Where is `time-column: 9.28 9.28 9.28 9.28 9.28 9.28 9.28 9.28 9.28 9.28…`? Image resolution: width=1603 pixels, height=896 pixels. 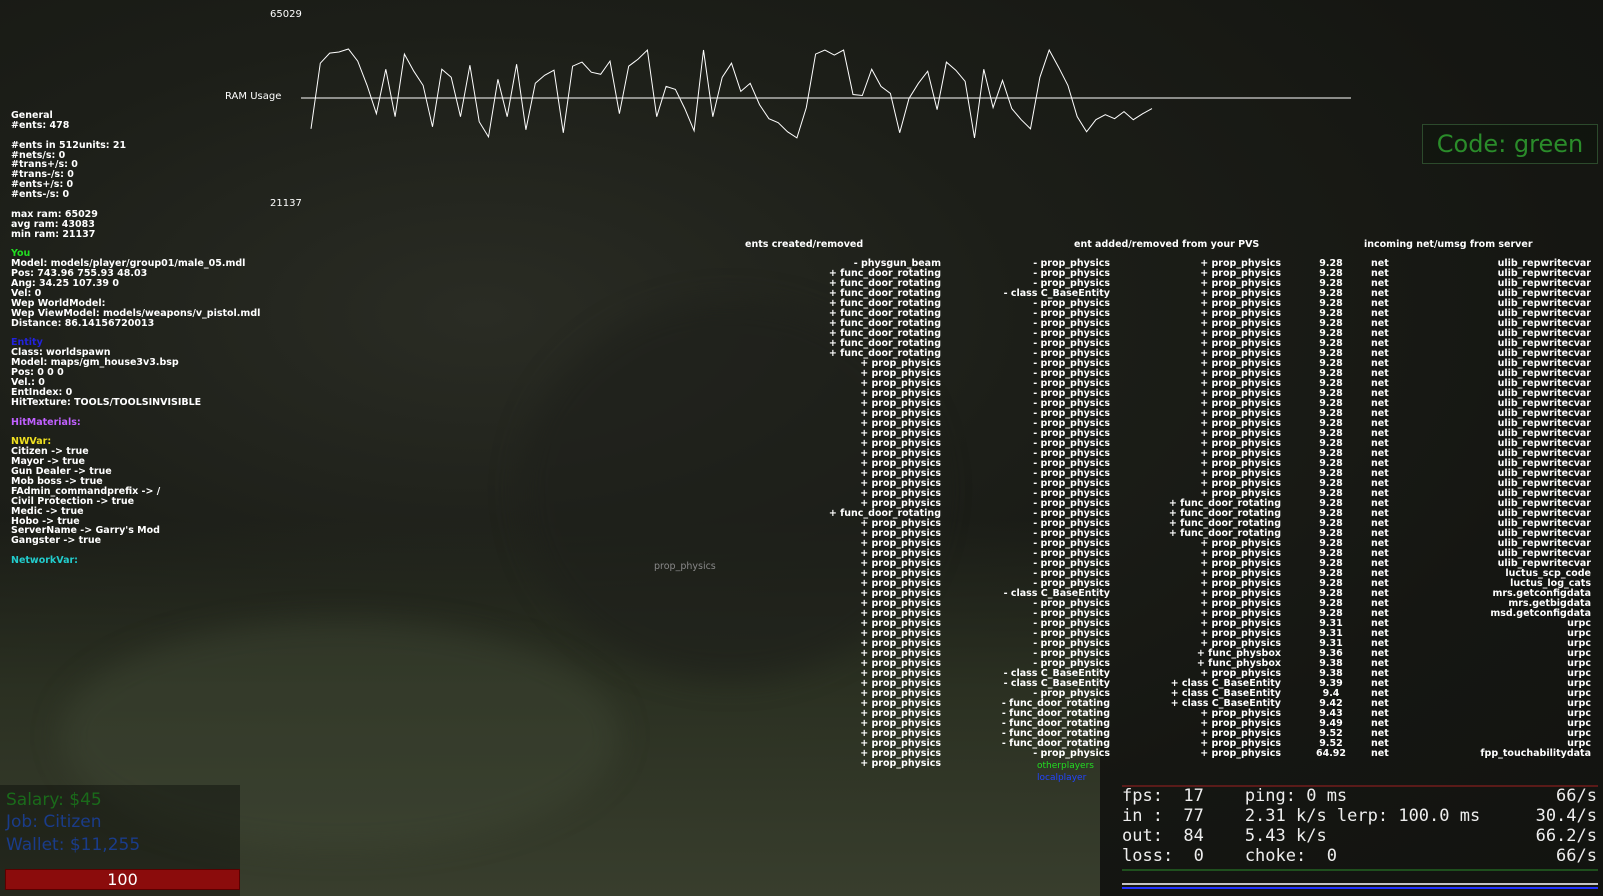 time-column: 9.28 9.28 9.28 9.28 9.28 9.28 9.28 9.28 9.28 9.28… is located at coordinates (1331, 509).